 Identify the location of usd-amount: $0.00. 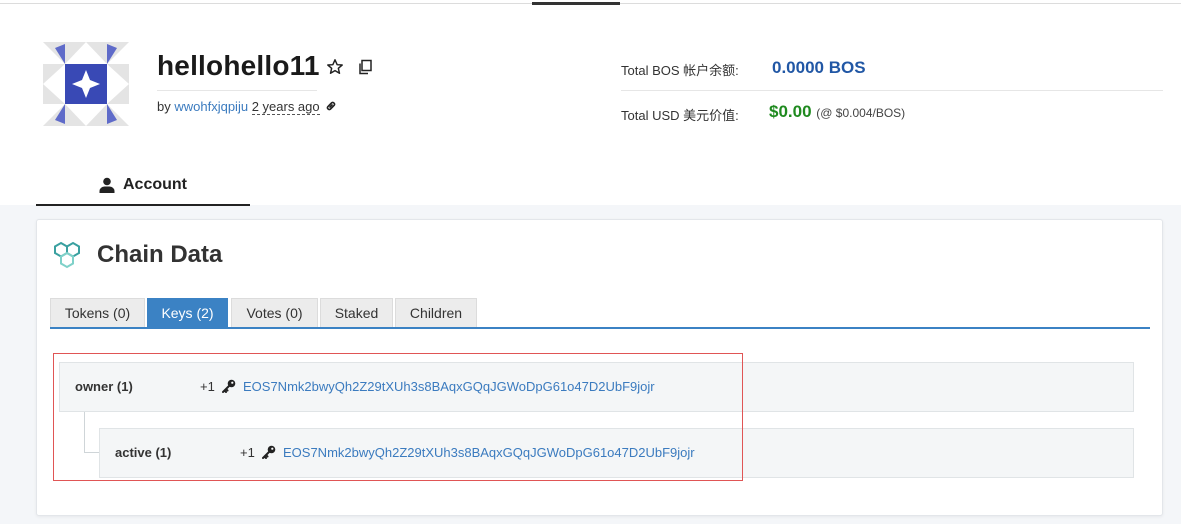
(790, 111).